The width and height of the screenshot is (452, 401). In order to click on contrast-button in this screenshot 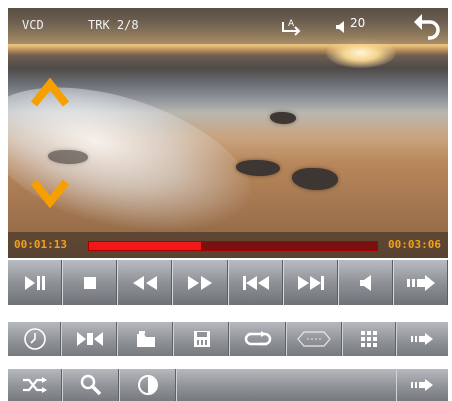, I will do `click(148, 385)`.